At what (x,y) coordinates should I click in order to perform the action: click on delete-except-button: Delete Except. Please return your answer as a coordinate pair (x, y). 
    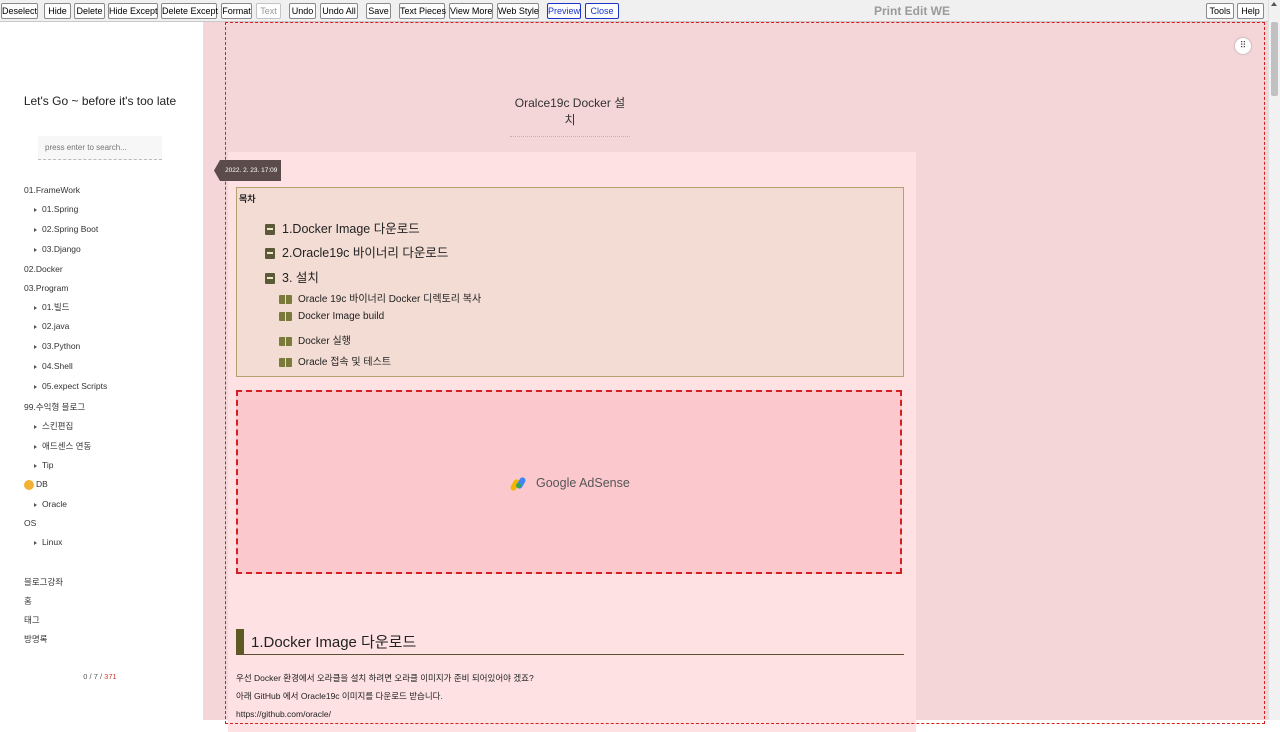
    Looking at the image, I should click on (189, 11).